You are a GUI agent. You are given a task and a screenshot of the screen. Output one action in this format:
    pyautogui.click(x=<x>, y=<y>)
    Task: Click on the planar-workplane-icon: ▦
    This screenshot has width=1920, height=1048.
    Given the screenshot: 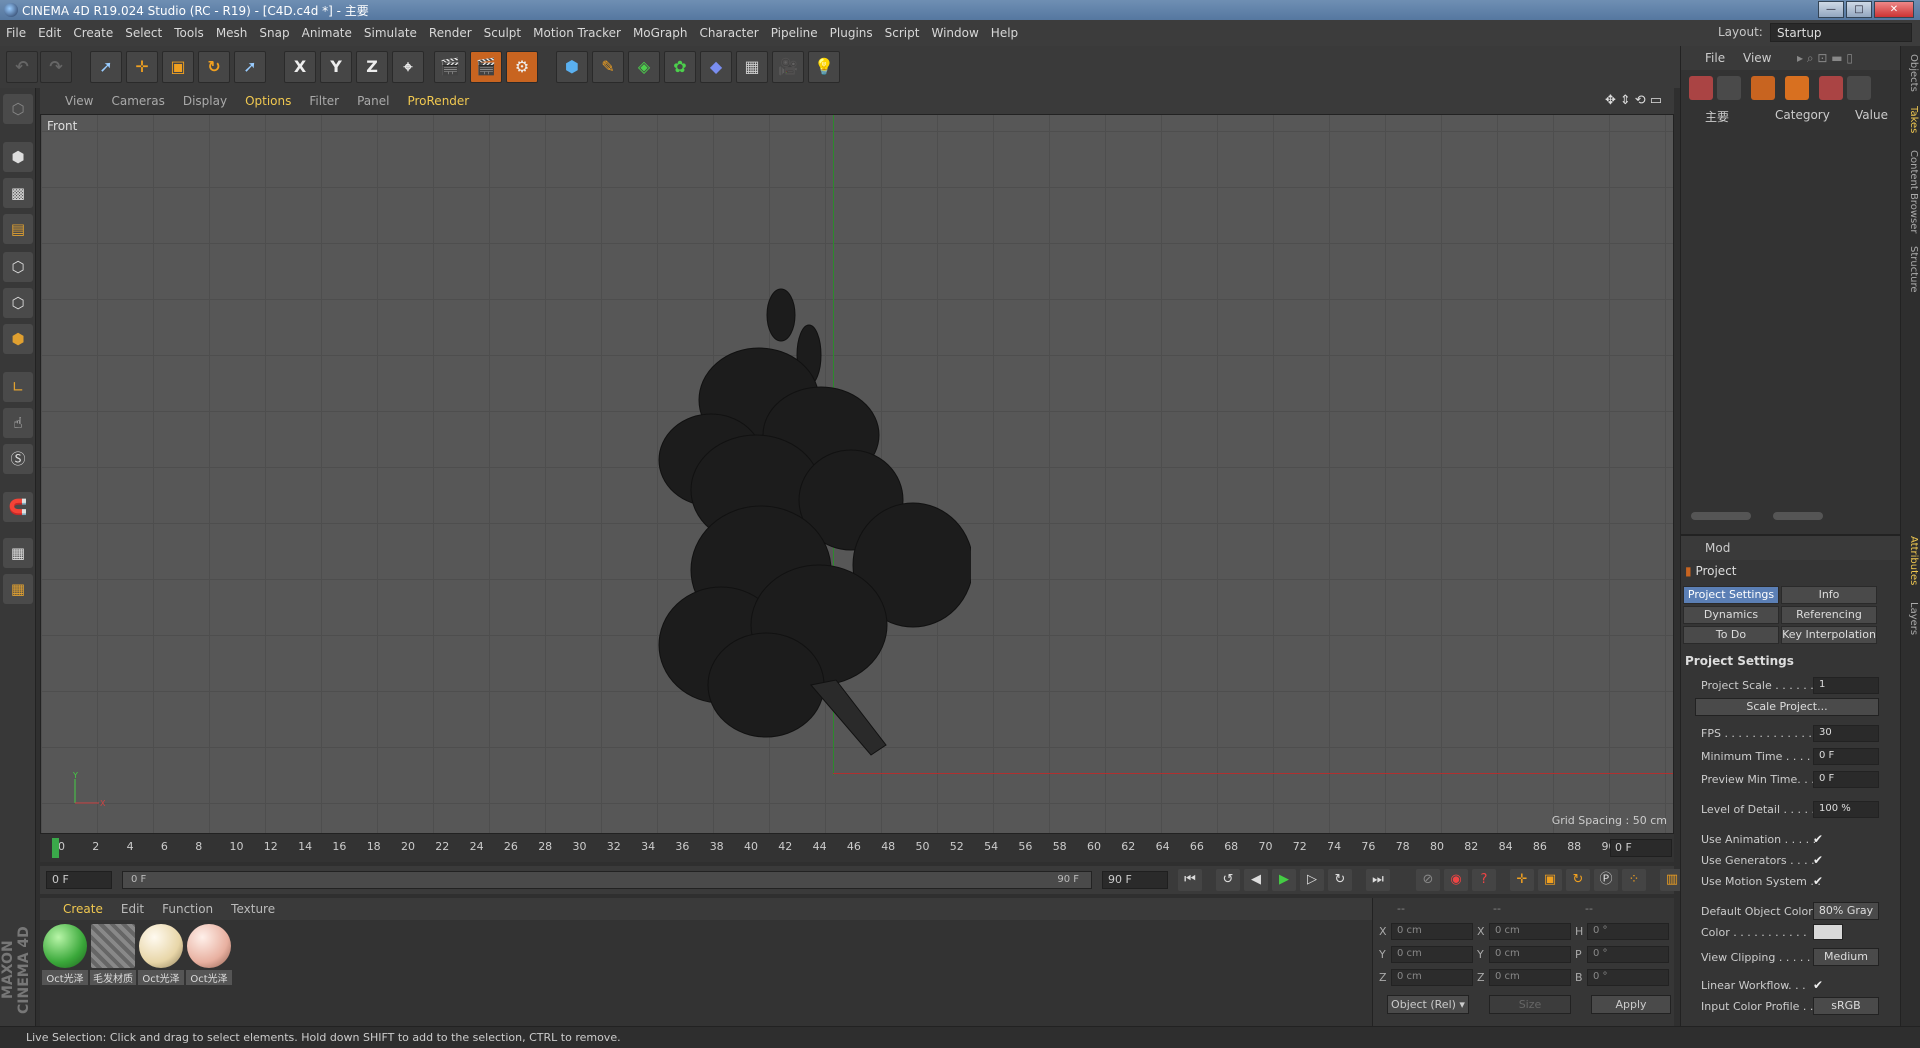 What is the action you would take?
    pyautogui.click(x=18, y=589)
    